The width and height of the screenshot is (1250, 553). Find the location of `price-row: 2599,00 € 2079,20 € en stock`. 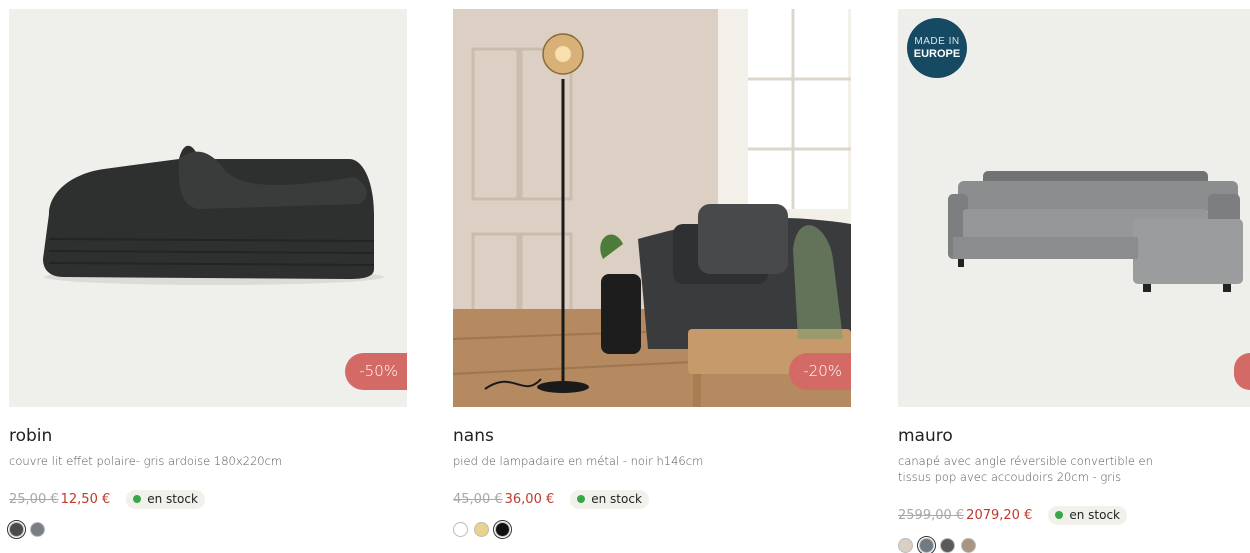

price-row: 2599,00 € 2079,20 € en stock is located at coordinates (1074, 515).